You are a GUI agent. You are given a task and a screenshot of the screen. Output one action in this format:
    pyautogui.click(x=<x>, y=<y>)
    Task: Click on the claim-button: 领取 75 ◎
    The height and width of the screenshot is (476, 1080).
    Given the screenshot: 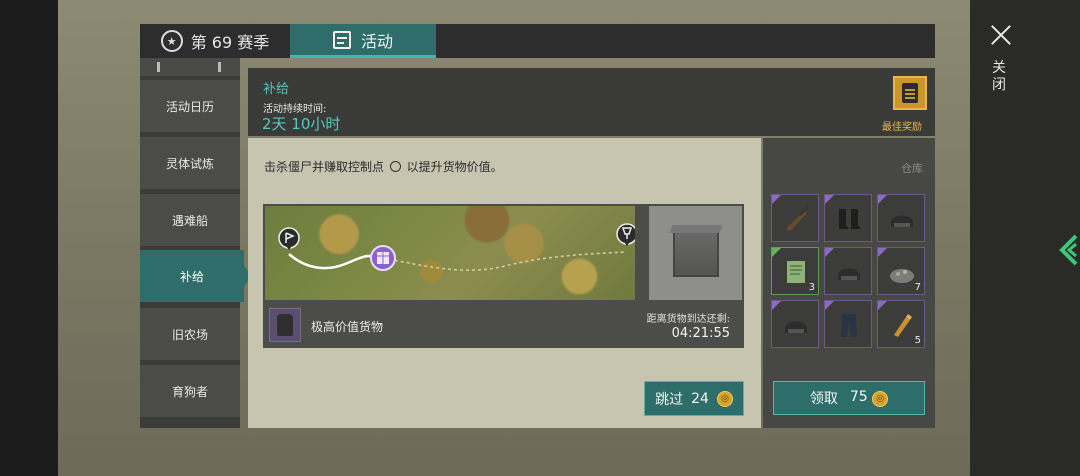 What is the action you would take?
    pyautogui.click(x=849, y=398)
    